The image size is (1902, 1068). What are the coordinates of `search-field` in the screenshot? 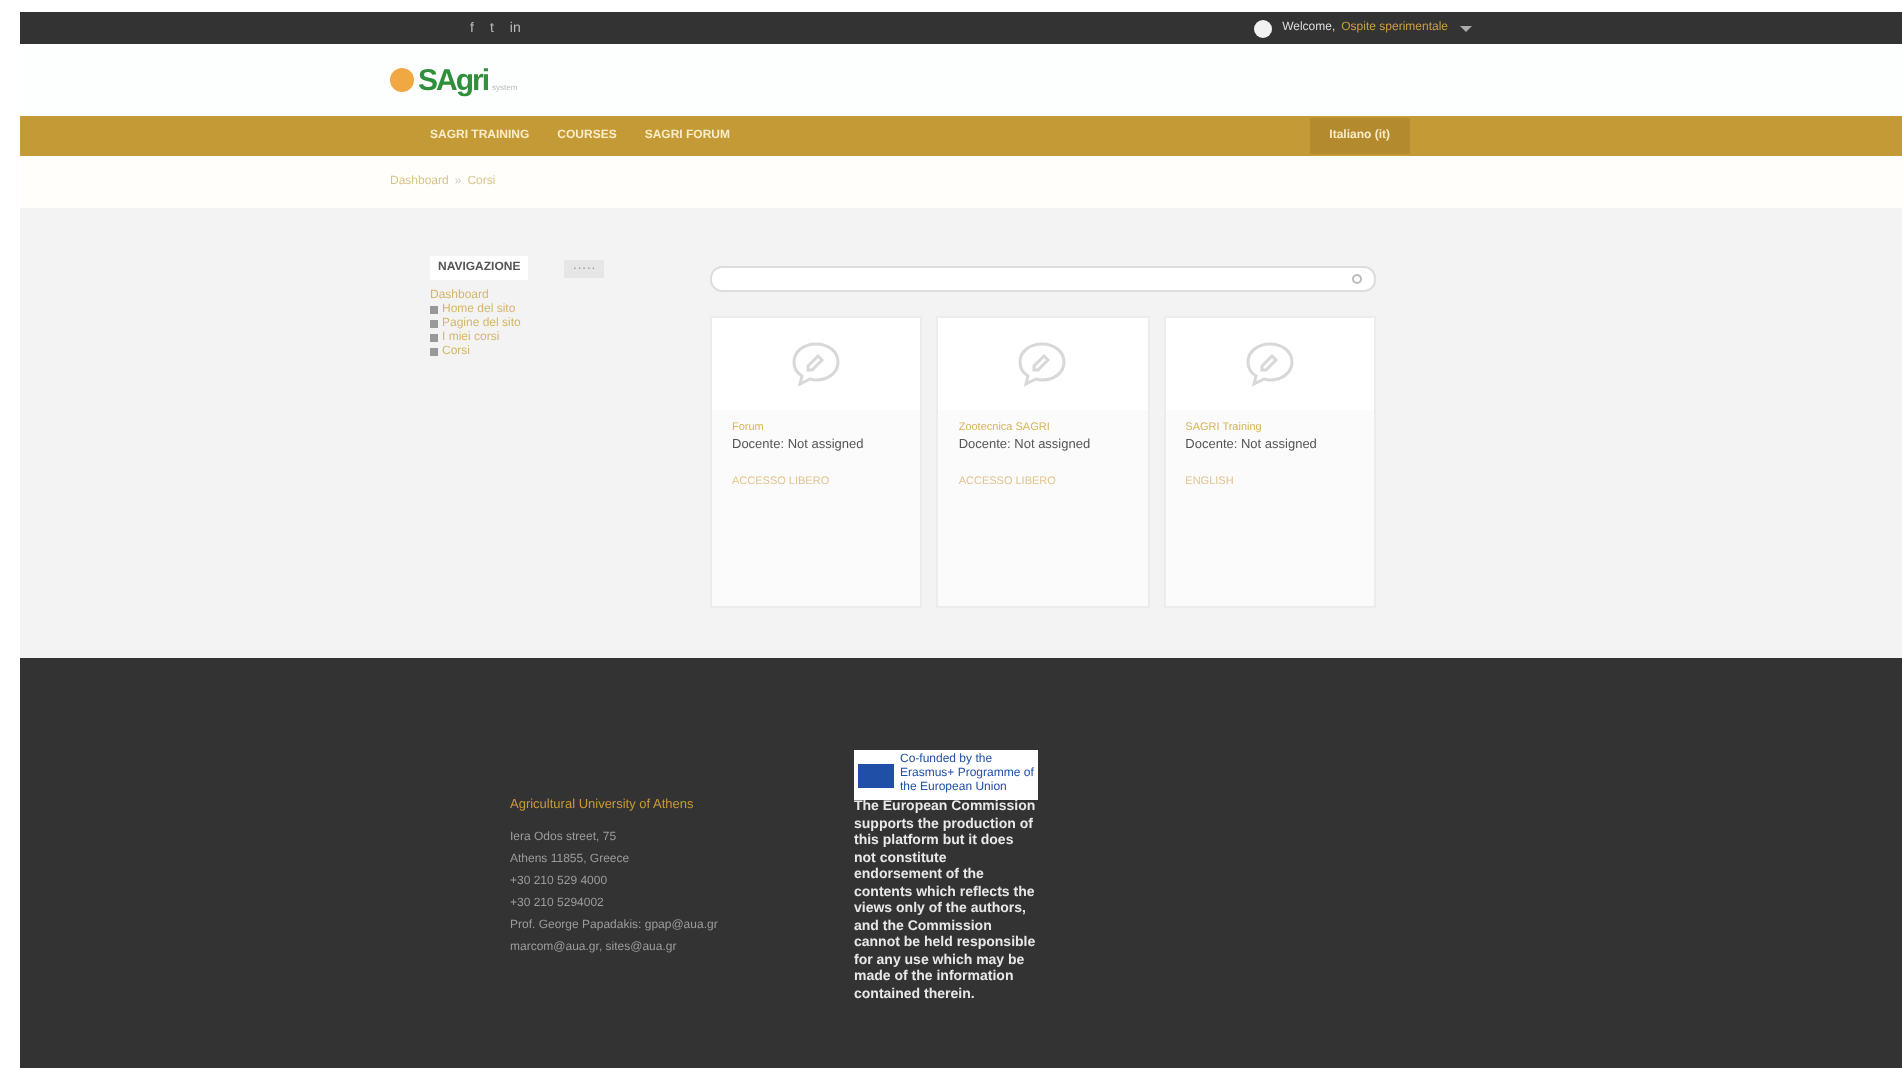 It's located at (1043, 279).